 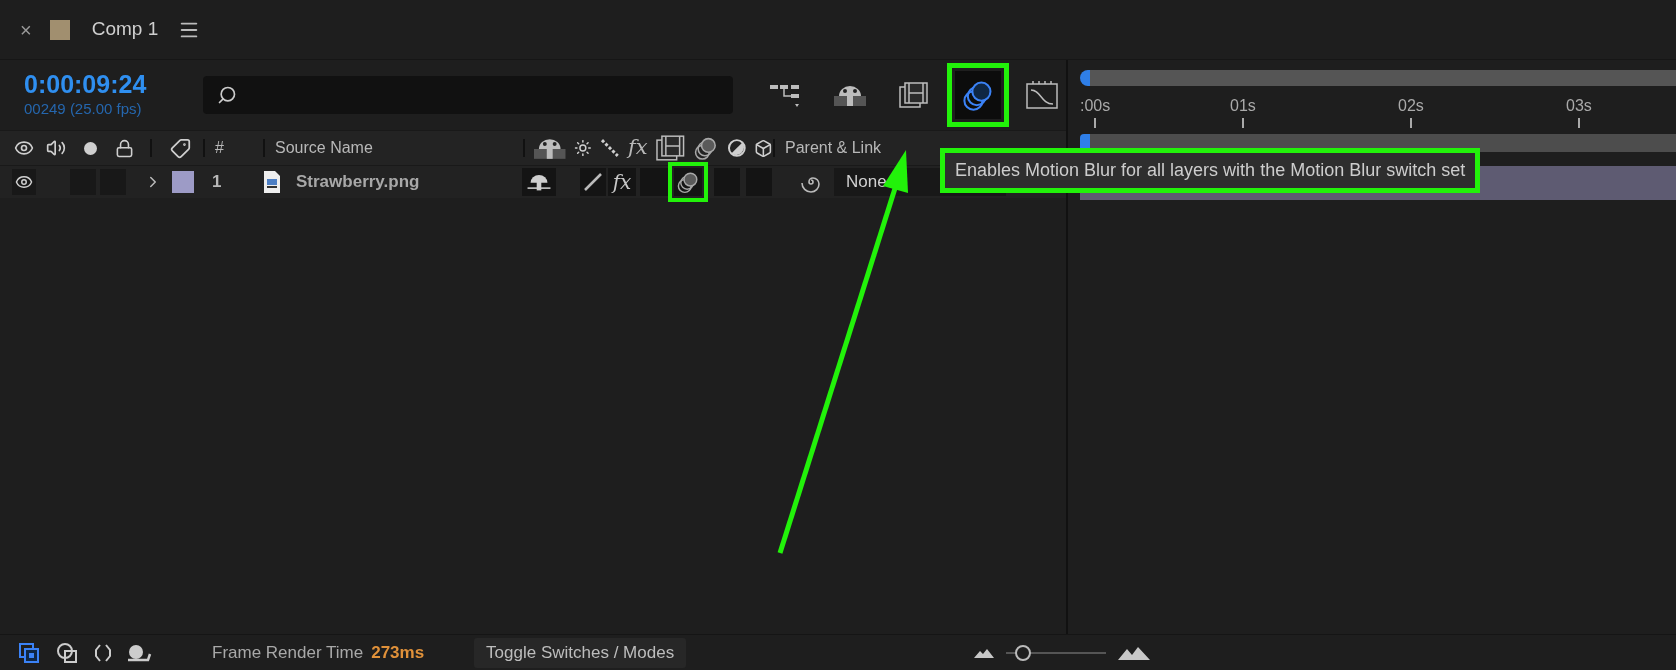 What do you see at coordinates (217, 182) in the screenshot?
I see `layer-number: 1` at bounding box center [217, 182].